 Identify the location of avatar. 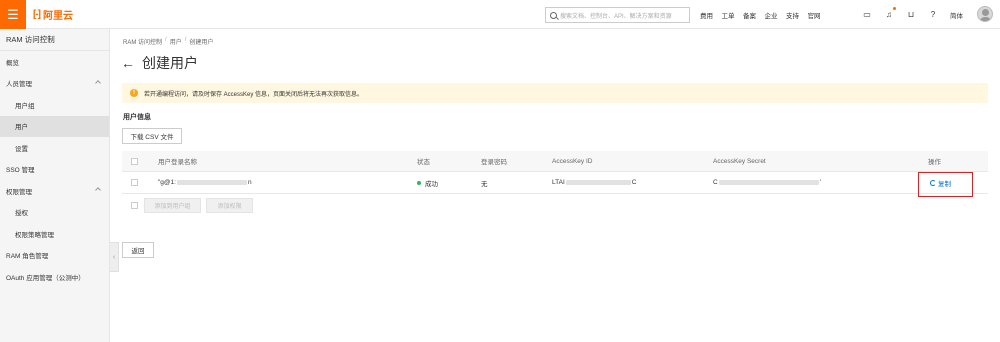
(985, 14).